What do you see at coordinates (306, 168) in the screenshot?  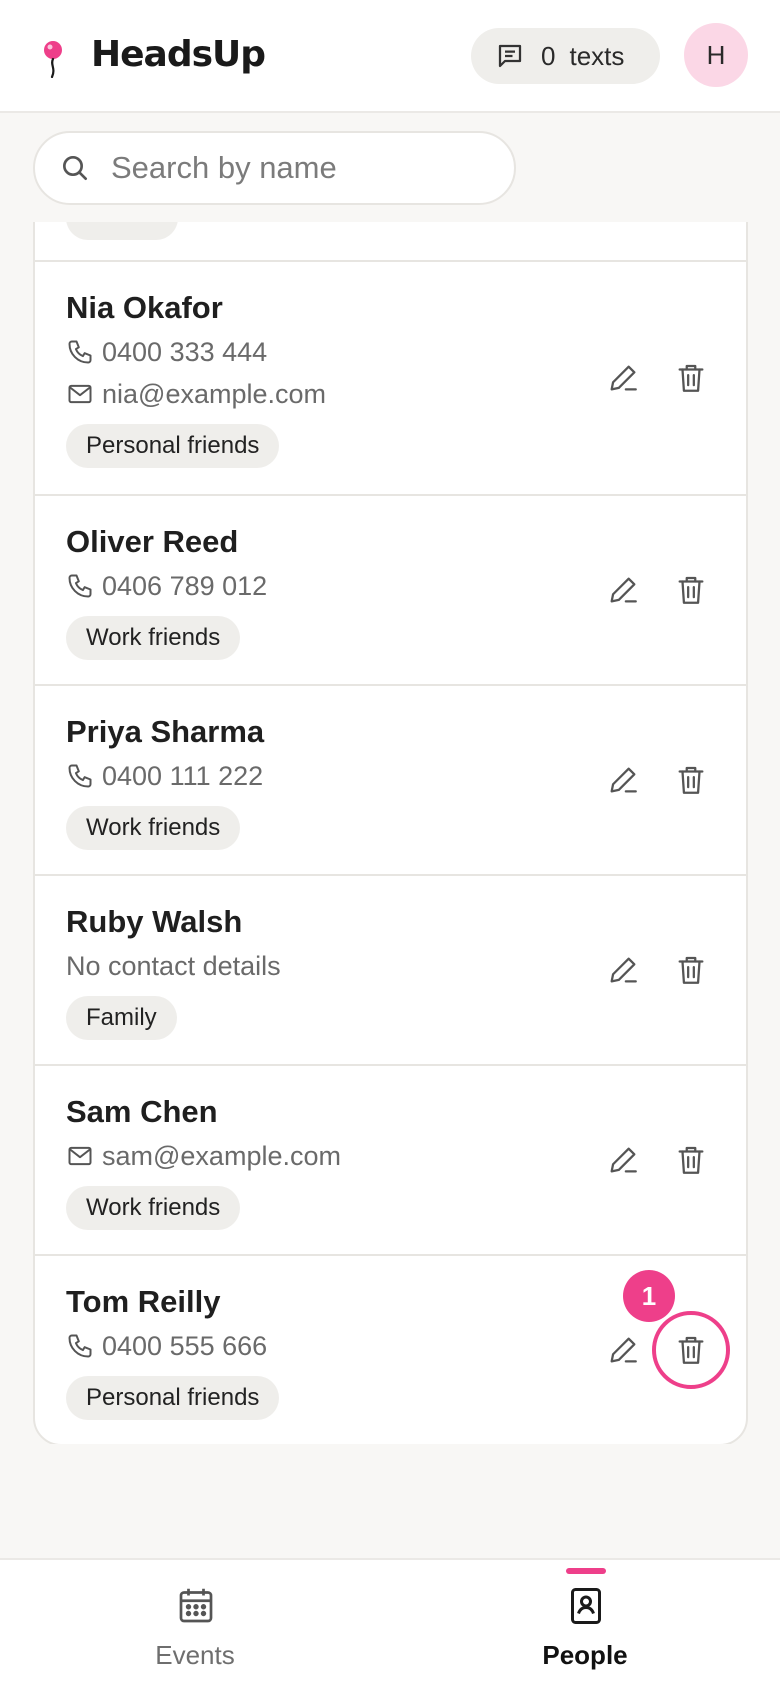 I see `search-input` at bounding box center [306, 168].